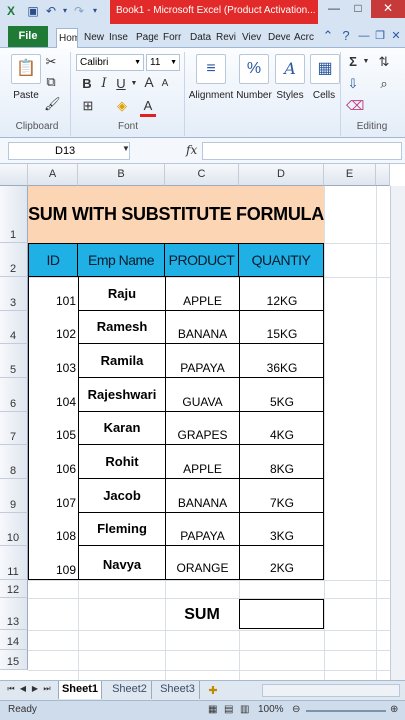 The image size is (405, 720). What do you see at coordinates (282, 536) in the screenshot?
I see `cell-quantity: 3KG` at bounding box center [282, 536].